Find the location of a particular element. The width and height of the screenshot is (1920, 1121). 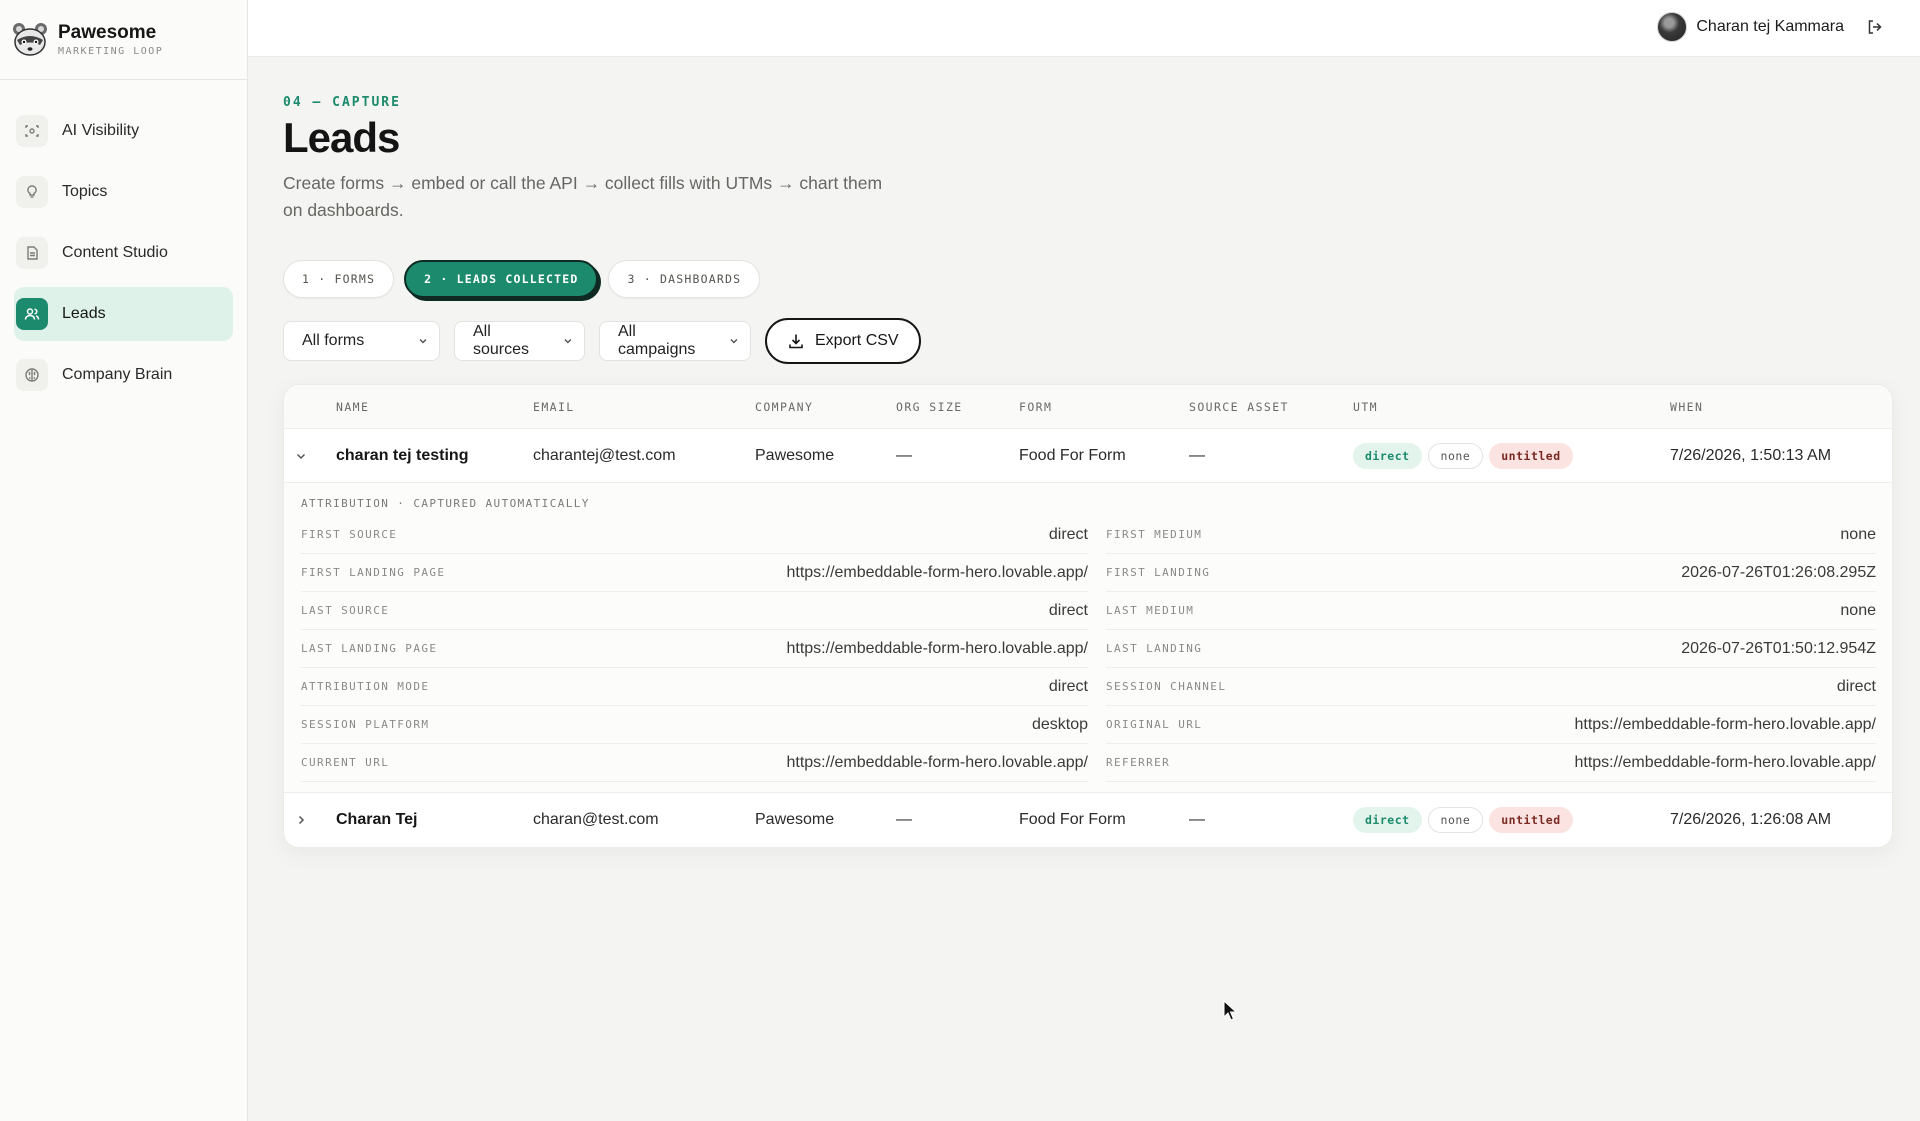

sidebar-item-label: Company Brain is located at coordinates (117, 374).